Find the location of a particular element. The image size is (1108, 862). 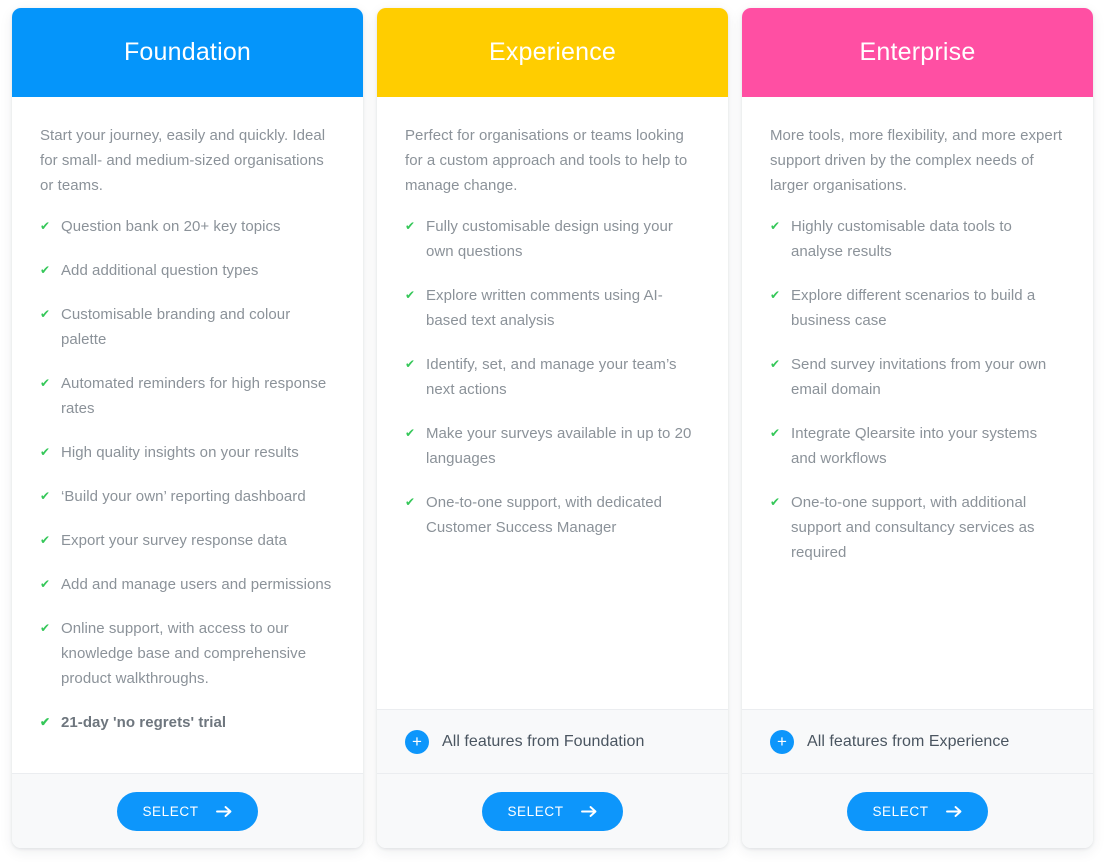

feature-label: 21-day 'no regrets' trial is located at coordinates (144, 722).